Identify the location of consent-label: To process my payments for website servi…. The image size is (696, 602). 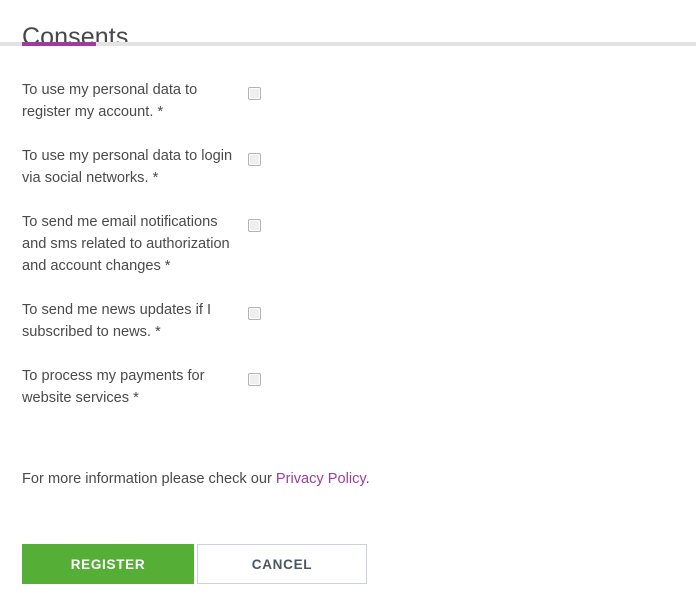
(113, 387).